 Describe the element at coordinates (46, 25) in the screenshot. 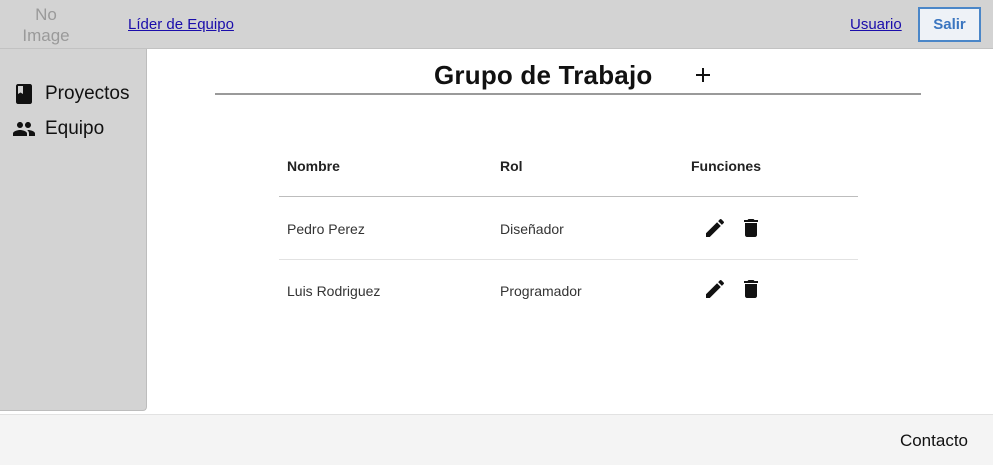

I see `logo-placeholder: No Image` at that location.